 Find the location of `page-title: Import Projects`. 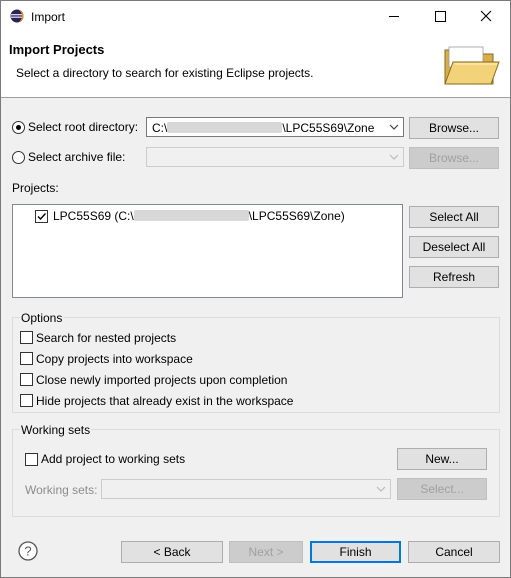

page-title: Import Projects is located at coordinates (57, 49).